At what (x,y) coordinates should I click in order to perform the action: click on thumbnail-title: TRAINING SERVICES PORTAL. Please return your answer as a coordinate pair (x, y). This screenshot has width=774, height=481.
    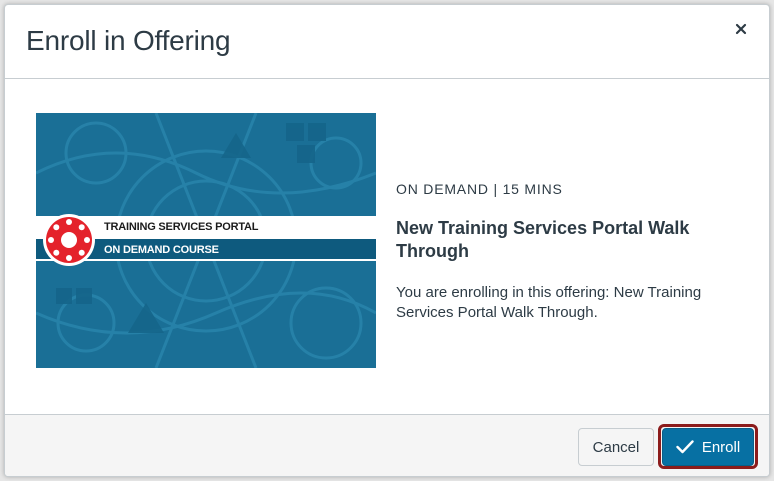
    Looking at the image, I should click on (181, 227).